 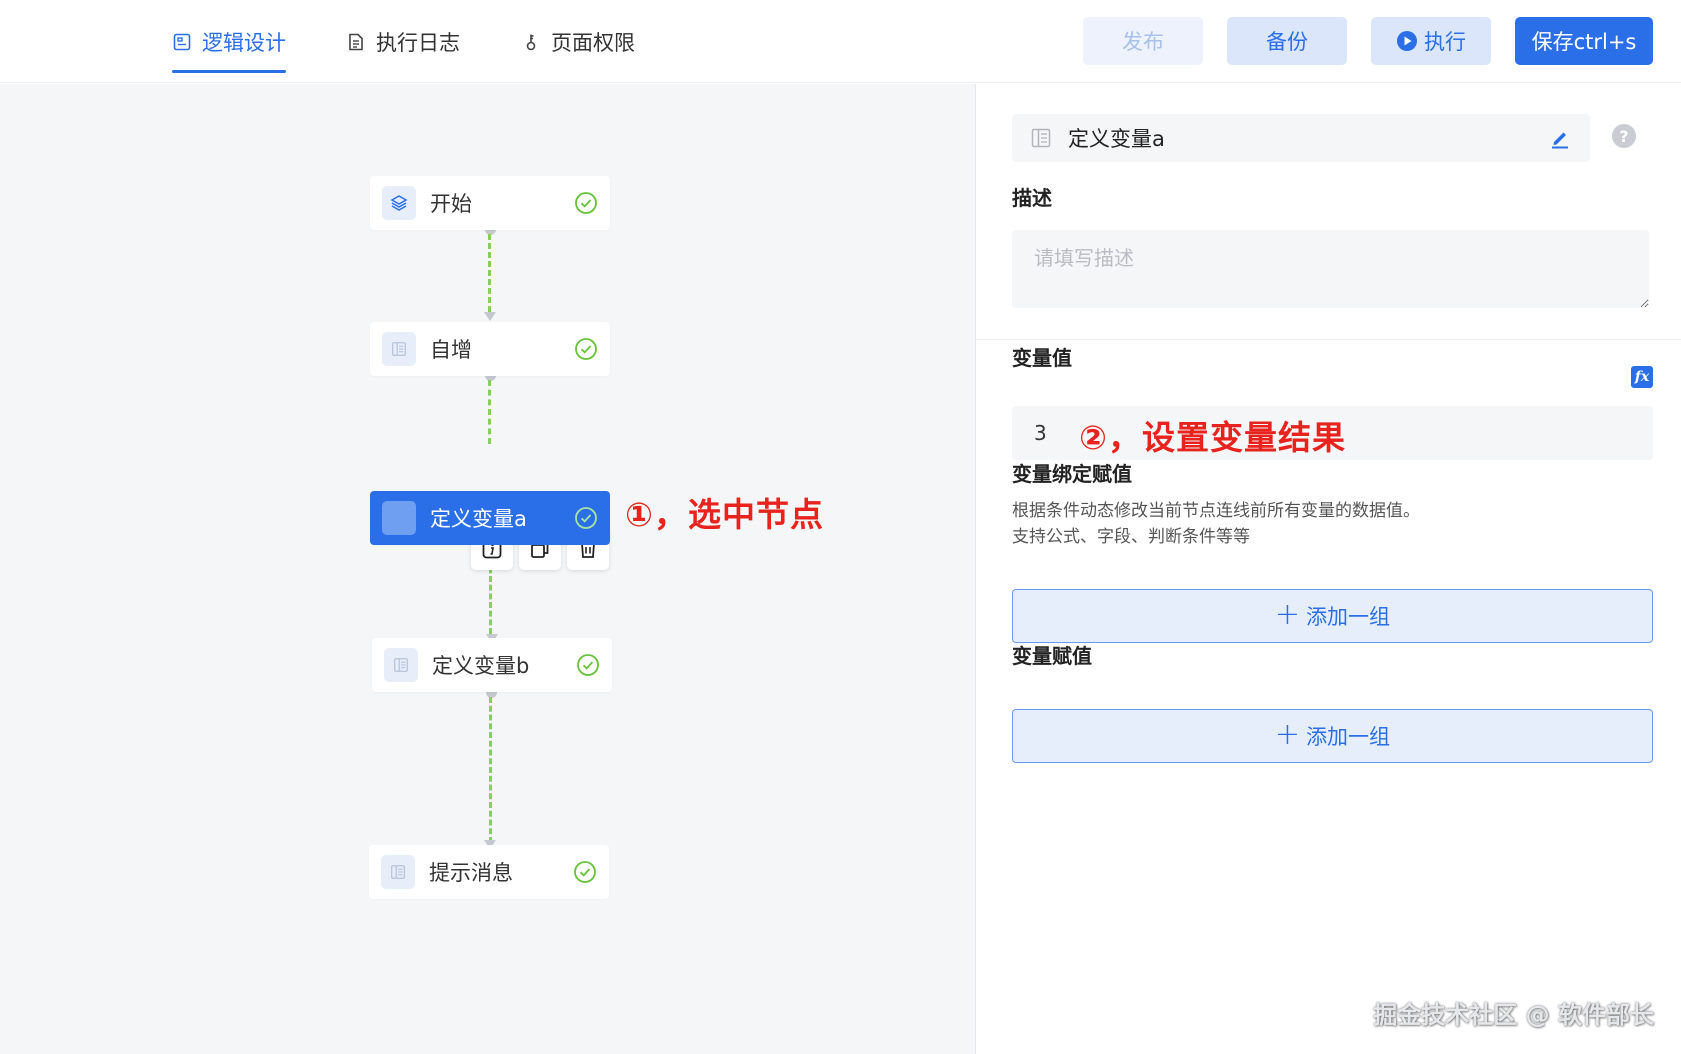 What do you see at coordinates (593, 42) in the screenshot?
I see `tab-label: 页面权限` at bounding box center [593, 42].